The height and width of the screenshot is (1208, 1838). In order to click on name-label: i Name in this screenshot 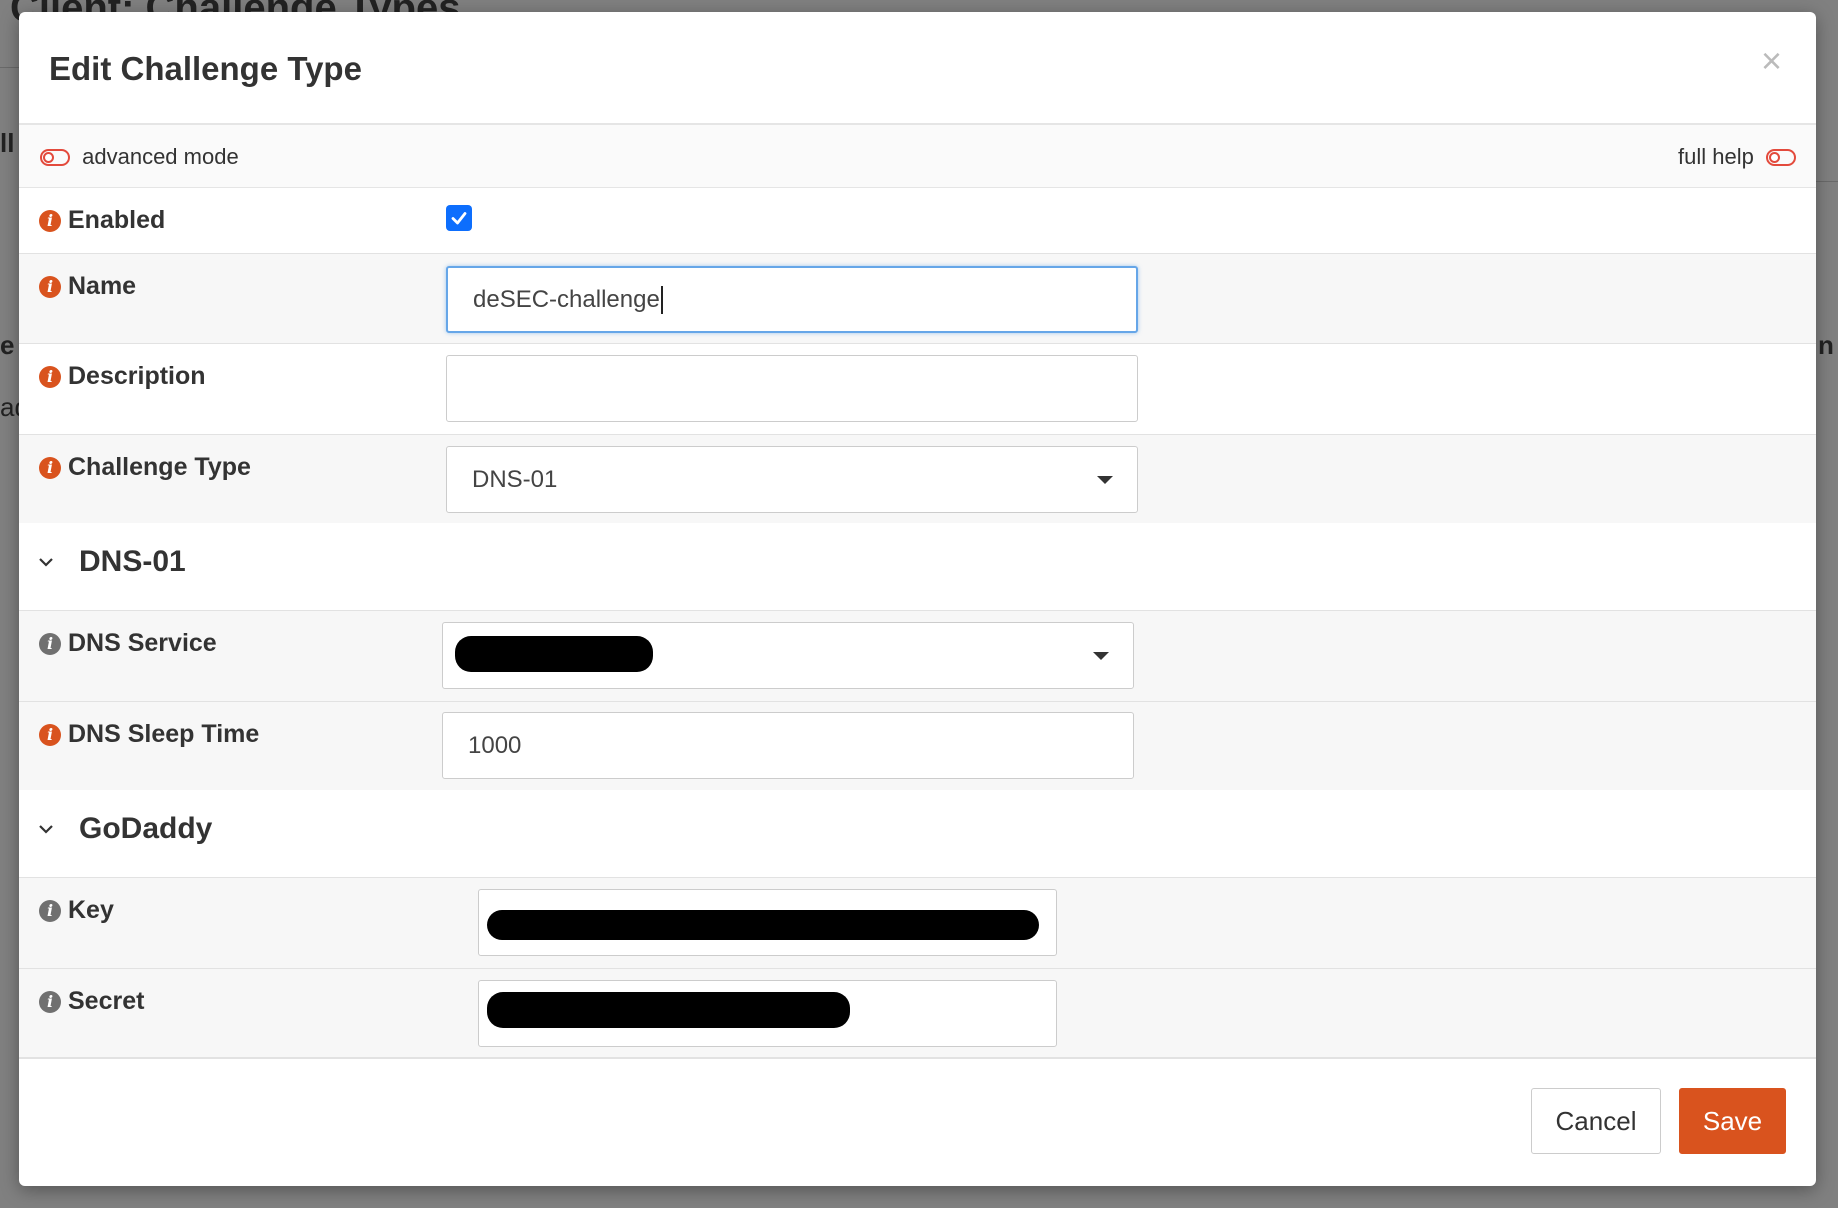, I will do `click(87, 286)`.